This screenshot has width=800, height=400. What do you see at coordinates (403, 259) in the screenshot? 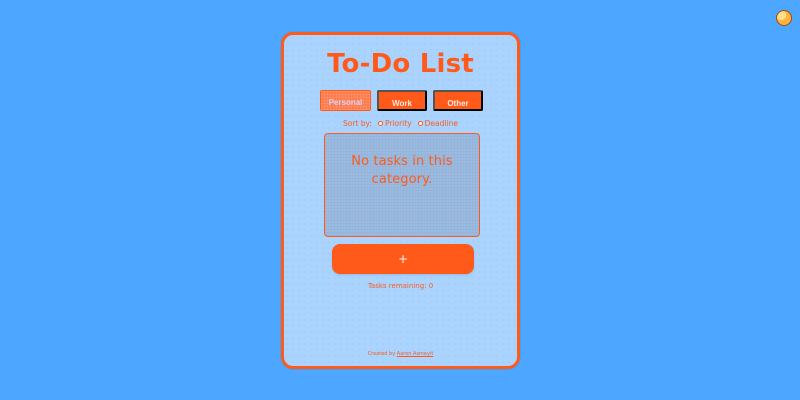
I see `add-task-button: +` at bounding box center [403, 259].